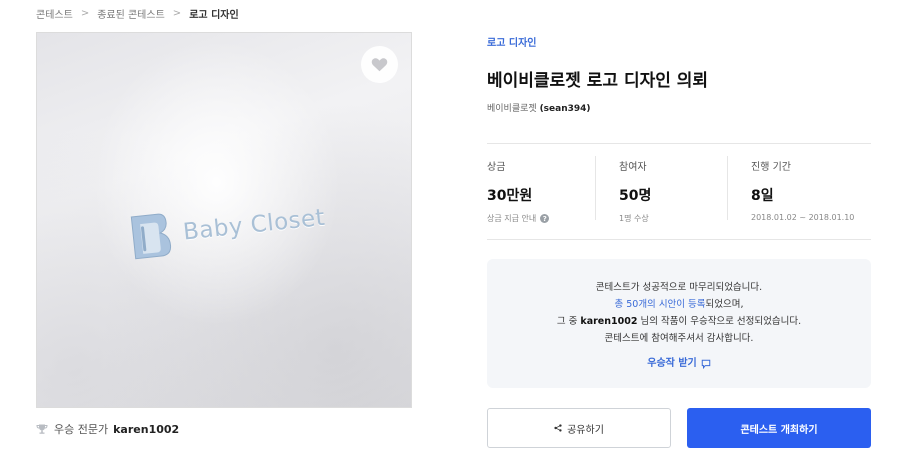 This screenshot has width=915, height=455. I want to click on owner-name: 베이비클로젯, so click(512, 109).